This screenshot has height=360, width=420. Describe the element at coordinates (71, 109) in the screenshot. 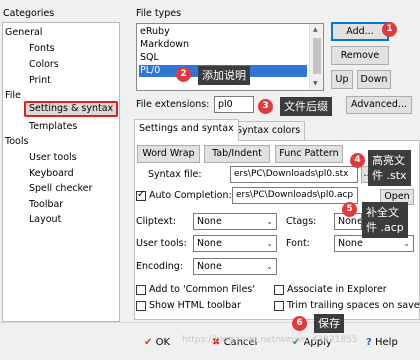

I see `tree-item-settings-syntax: Settings & syntax` at that location.